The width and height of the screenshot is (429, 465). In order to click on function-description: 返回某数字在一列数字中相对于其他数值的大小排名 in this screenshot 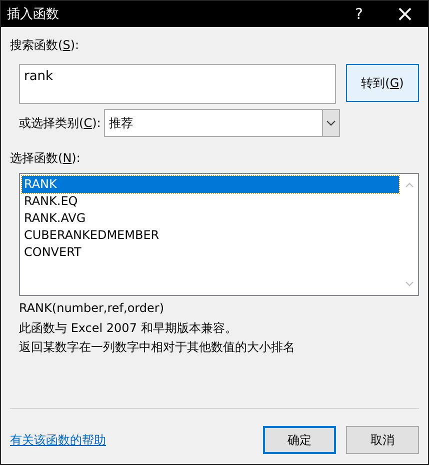, I will do `click(157, 347)`.